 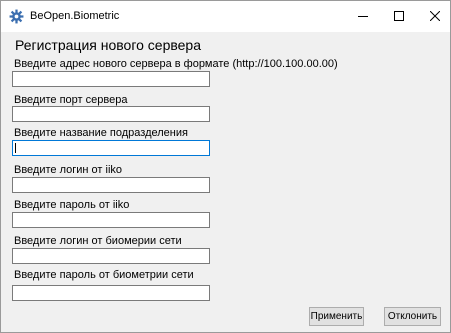 What do you see at coordinates (101, 133) in the screenshot?
I see `department-name-label: Введите название подразделения` at bounding box center [101, 133].